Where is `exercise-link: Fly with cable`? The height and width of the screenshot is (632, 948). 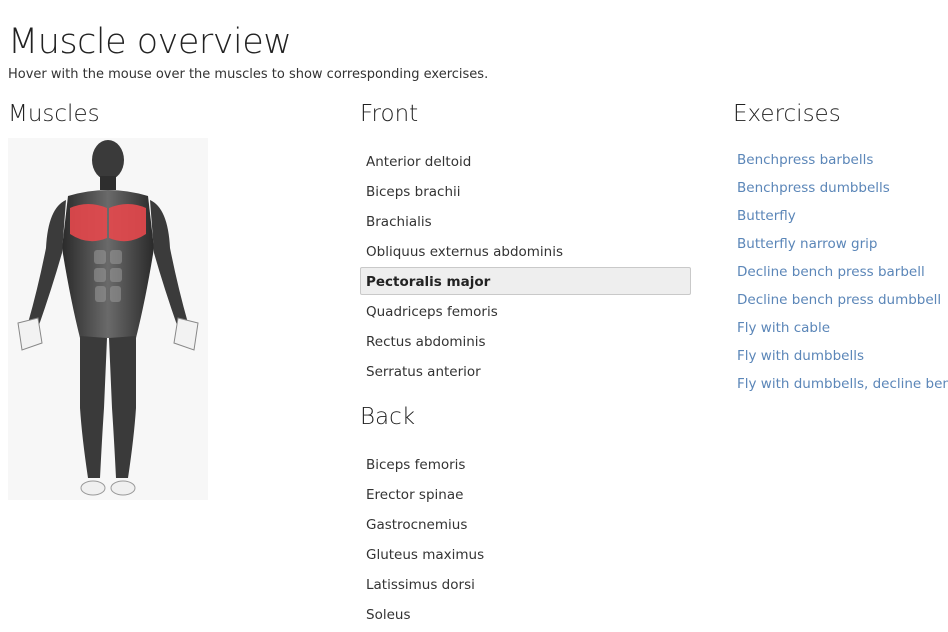 exercise-link: Fly with cable is located at coordinates (842, 332).